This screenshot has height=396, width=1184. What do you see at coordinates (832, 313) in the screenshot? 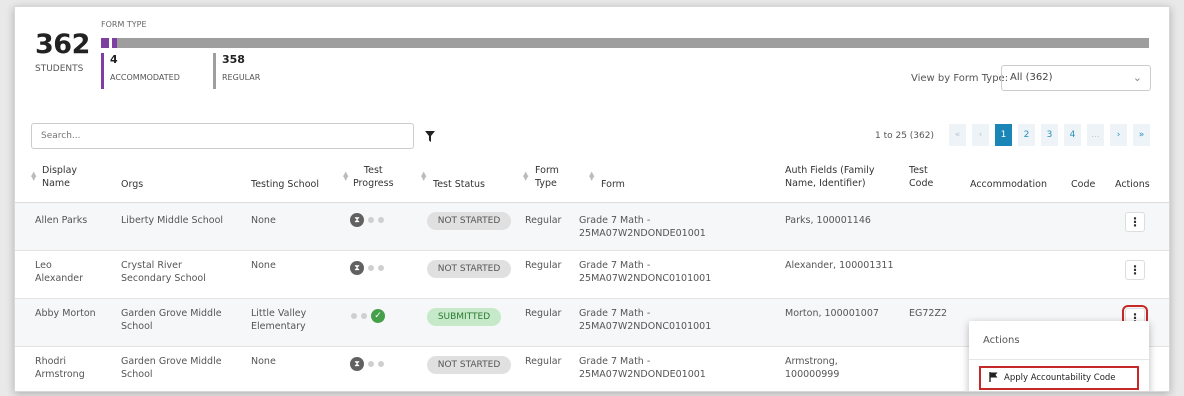
I see `cell-auth-fields: Morton, 100001007` at bounding box center [832, 313].